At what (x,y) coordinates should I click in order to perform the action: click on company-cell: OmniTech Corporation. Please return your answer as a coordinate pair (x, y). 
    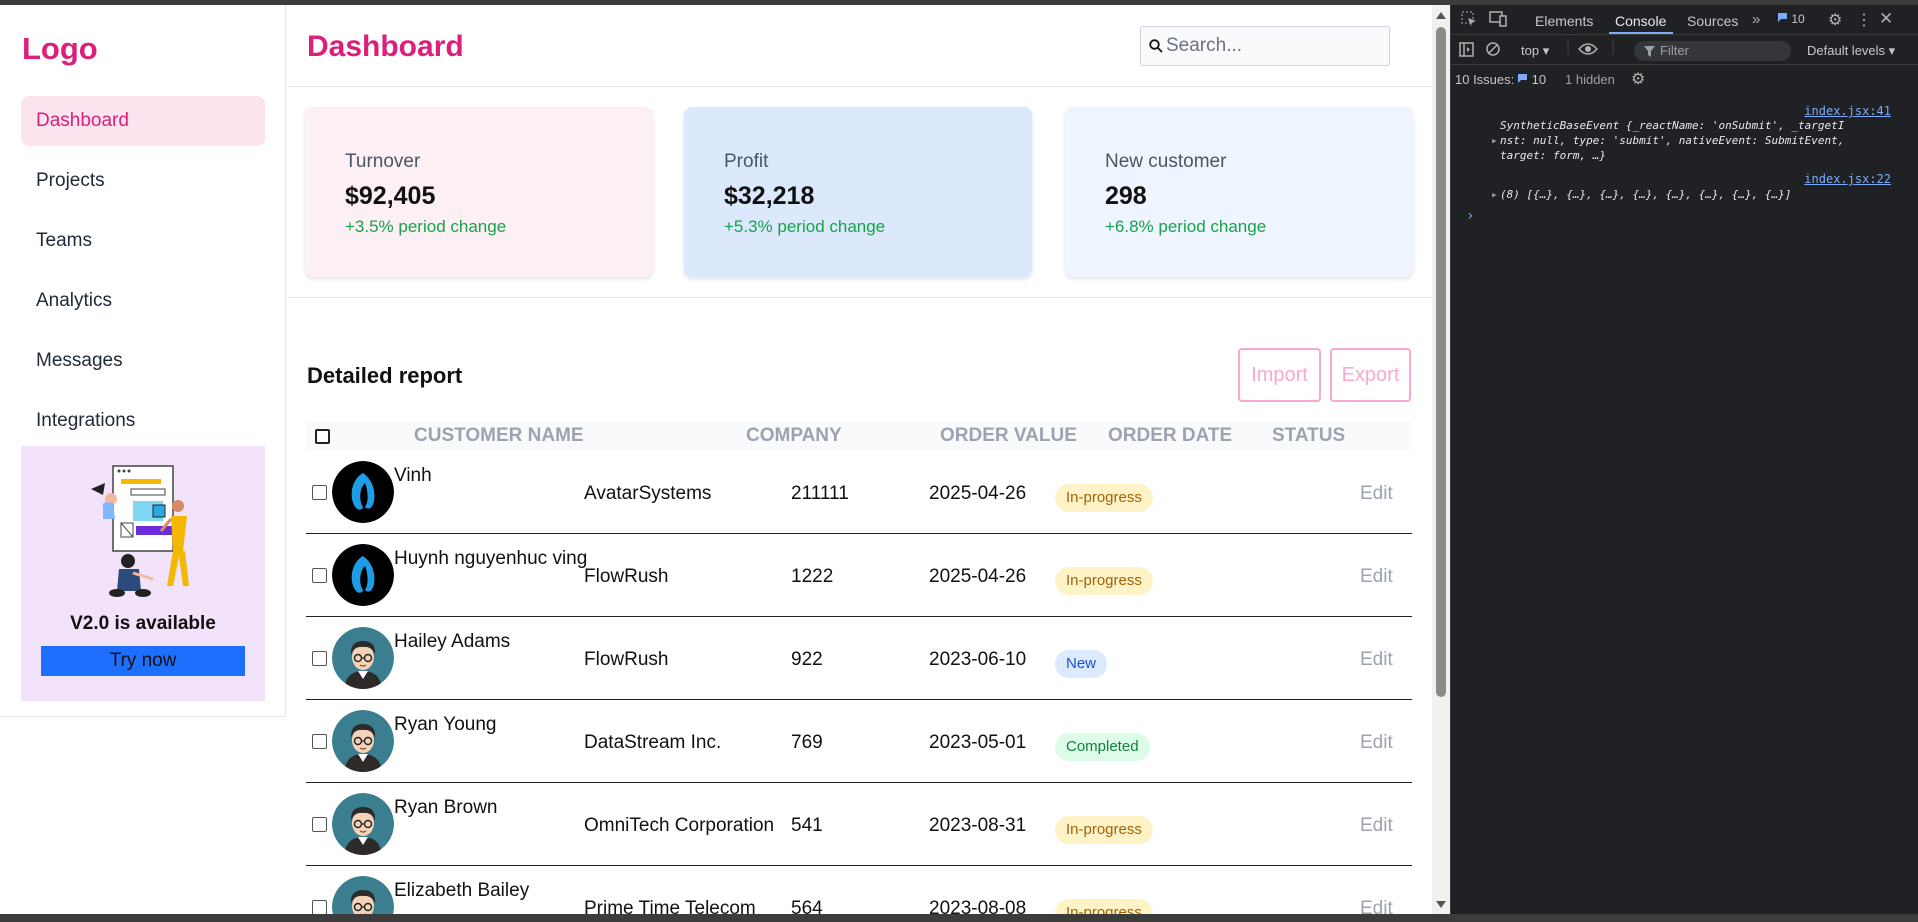
    Looking at the image, I should click on (679, 825).